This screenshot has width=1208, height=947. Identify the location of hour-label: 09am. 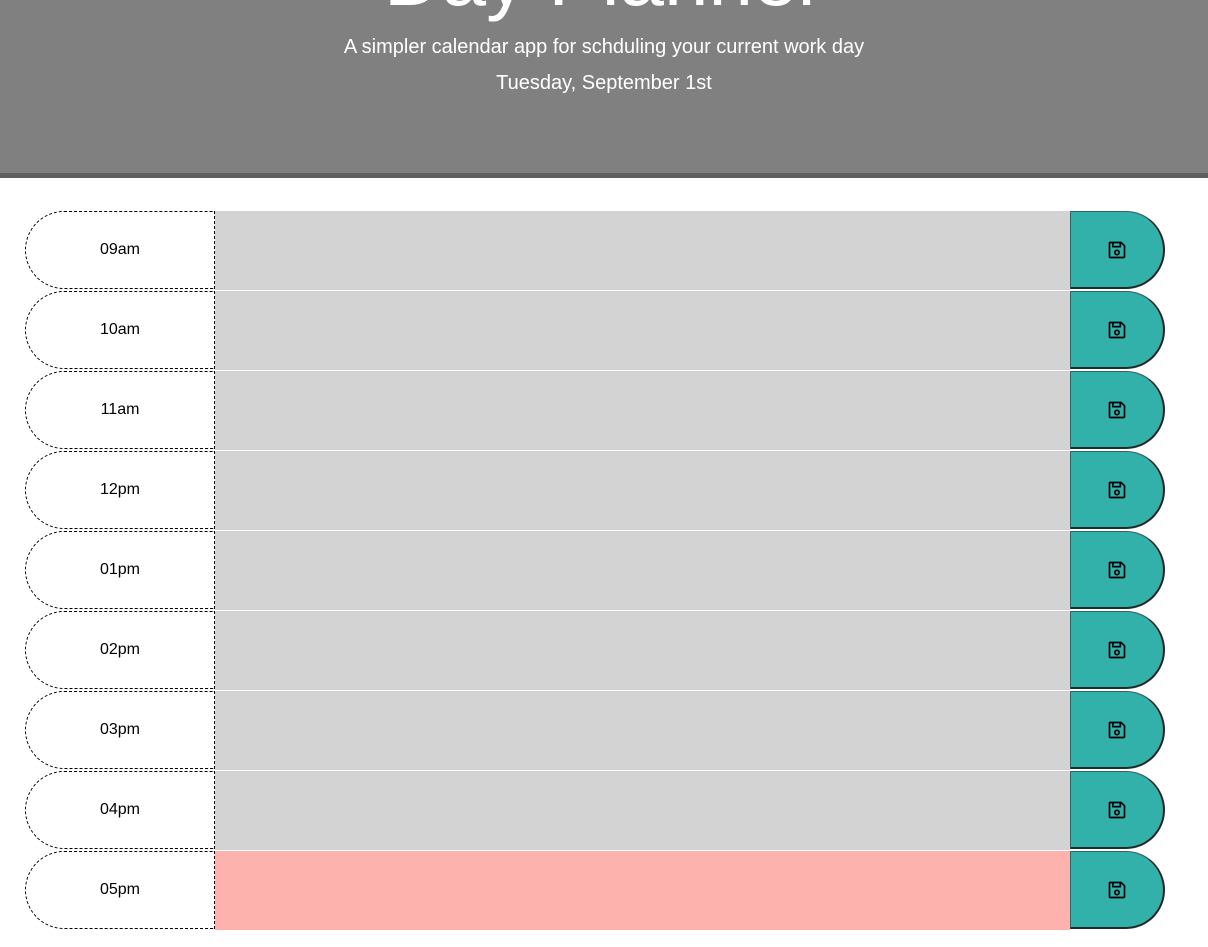
(120, 250).